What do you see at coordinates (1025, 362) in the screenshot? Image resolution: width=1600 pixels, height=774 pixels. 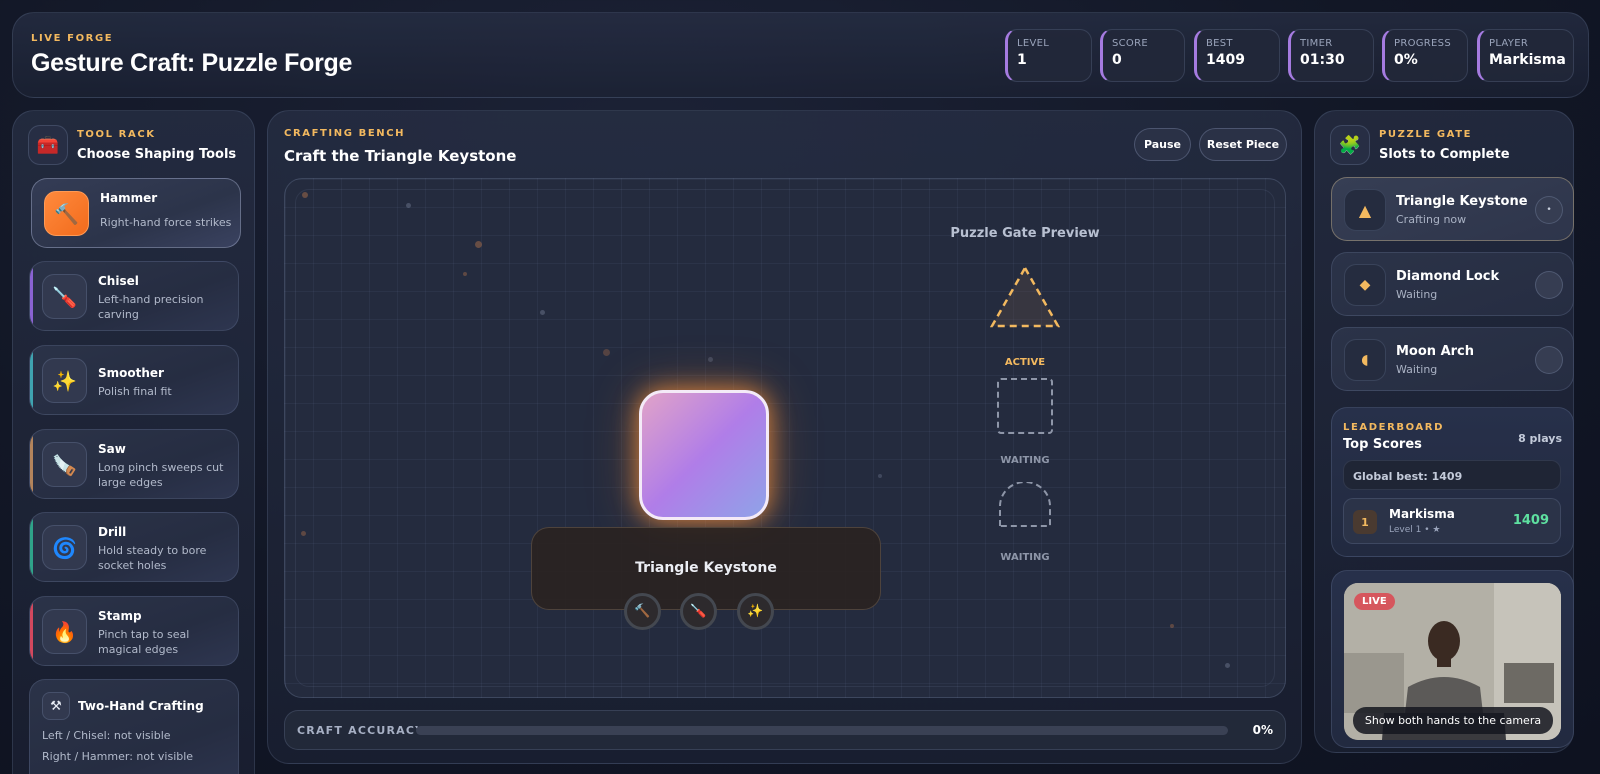 I see `preview-status-active: ACTIVE` at bounding box center [1025, 362].